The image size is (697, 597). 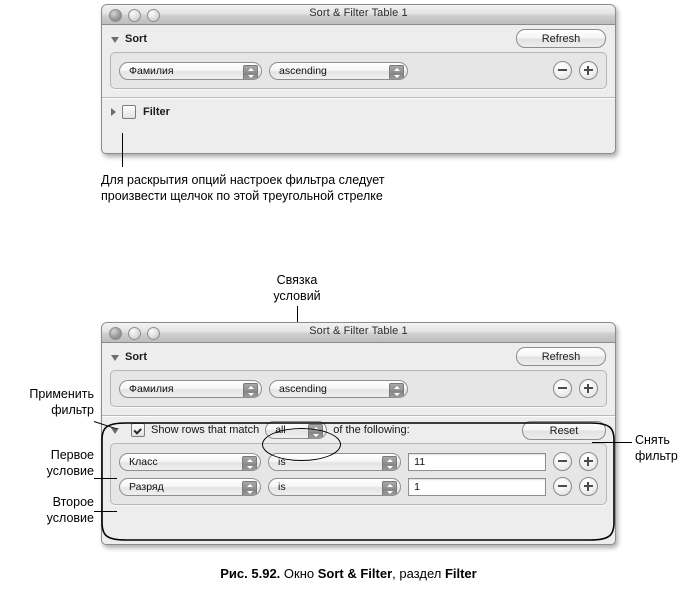 What do you see at coordinates (156, 112) in the screenshot?
I see `filter-section-label: Filter` at bounding box center [156, 112].